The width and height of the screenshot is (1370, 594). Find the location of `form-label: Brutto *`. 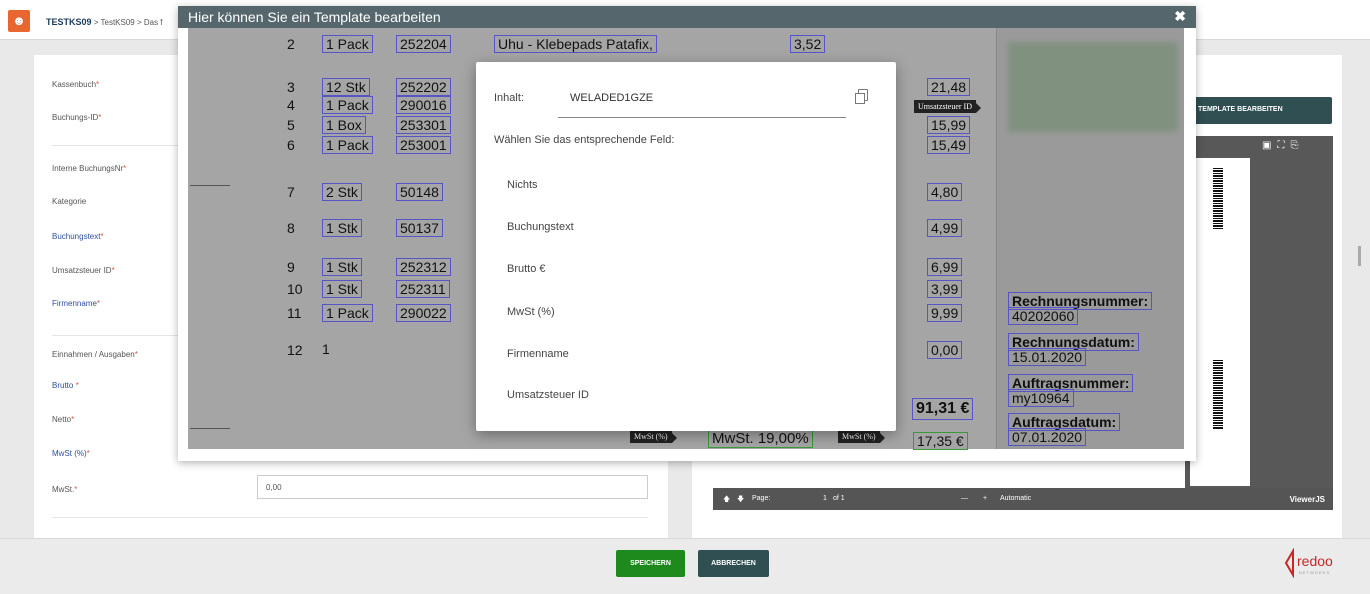

form-label: Brutto * is located at coordinates (65, 385).